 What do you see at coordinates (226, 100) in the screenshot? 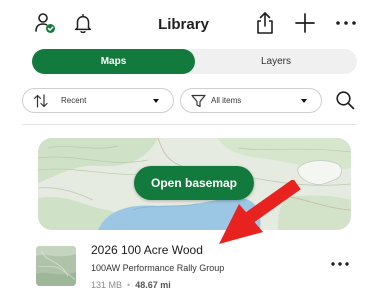
I see `type-filter-label: All items` at bounding box center [226, 100].